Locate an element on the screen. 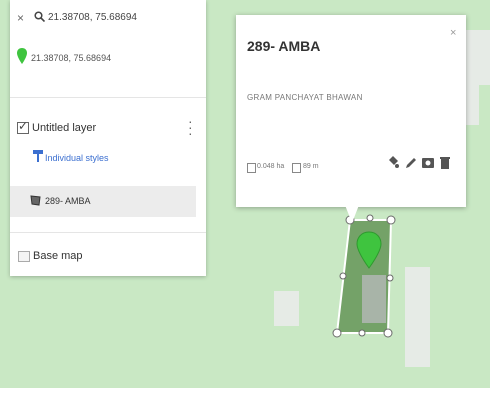 The height and width of the screenshot is (403, 490). perimeter-icon is located at coordinates (296, 168).